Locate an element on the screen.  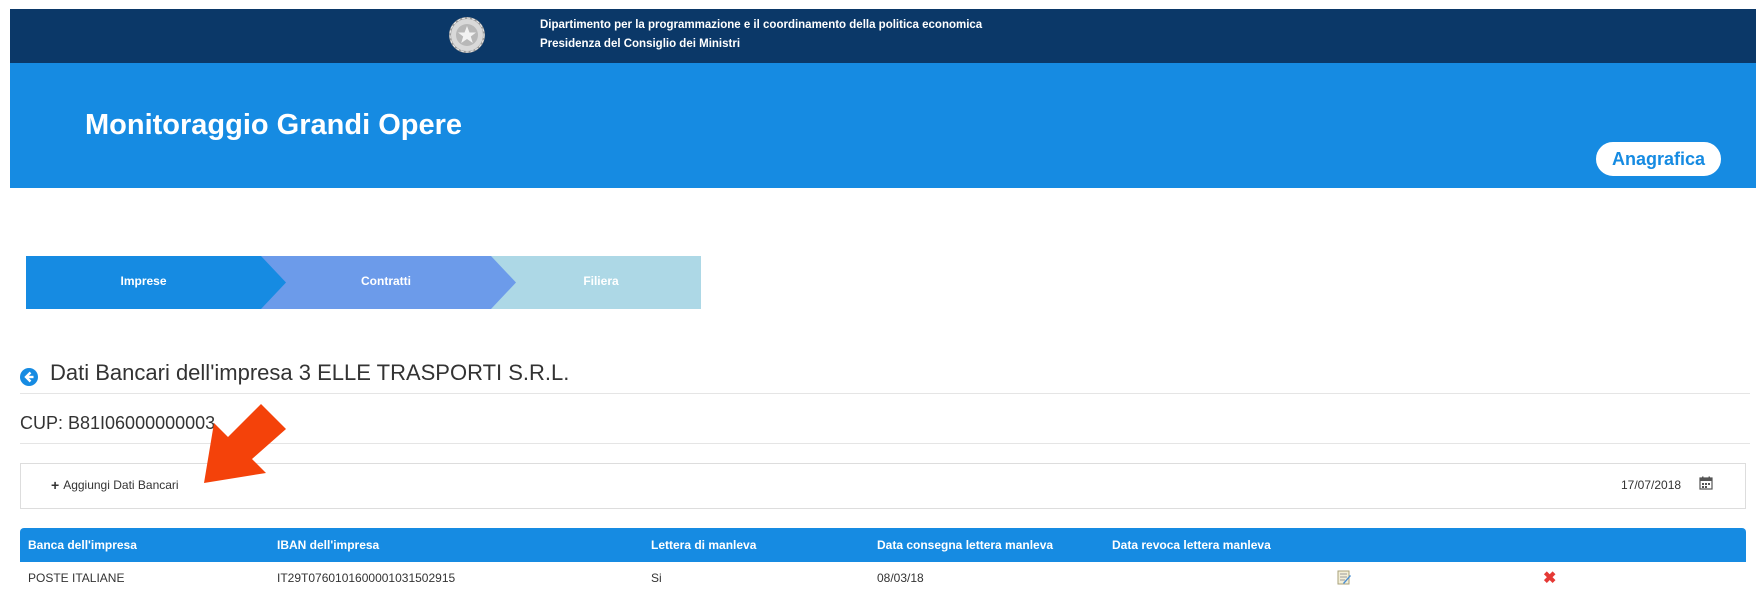
annotation-arrow-icon is located at coordinates (245, 443).